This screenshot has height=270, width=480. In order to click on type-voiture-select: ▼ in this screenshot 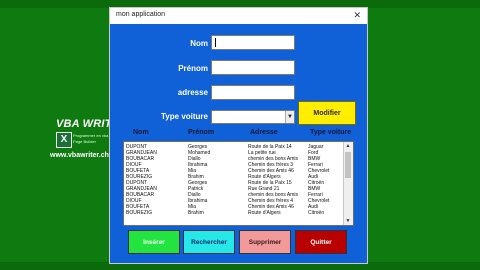, I will do `click(253, 117)`.